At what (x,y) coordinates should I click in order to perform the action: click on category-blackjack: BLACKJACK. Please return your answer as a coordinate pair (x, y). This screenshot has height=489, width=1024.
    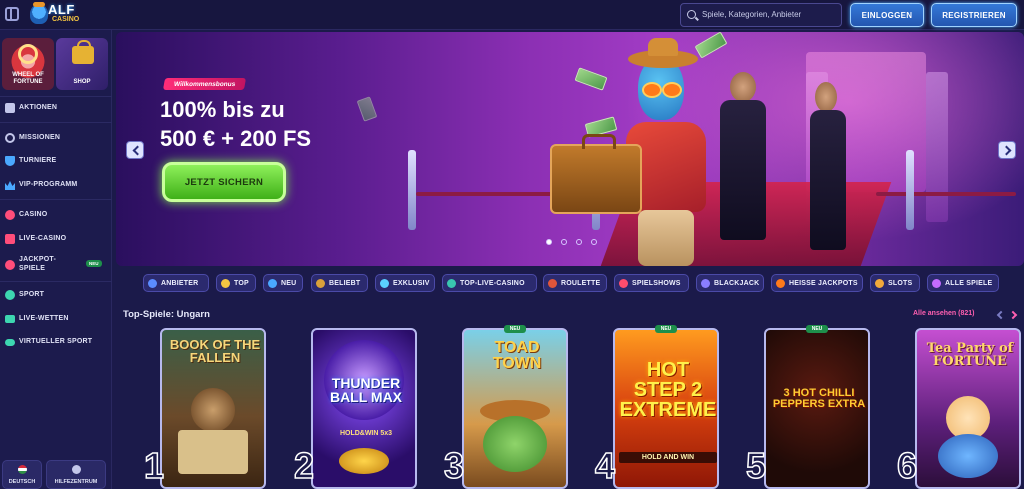
    Looking at the image, I should click on (730, 283).